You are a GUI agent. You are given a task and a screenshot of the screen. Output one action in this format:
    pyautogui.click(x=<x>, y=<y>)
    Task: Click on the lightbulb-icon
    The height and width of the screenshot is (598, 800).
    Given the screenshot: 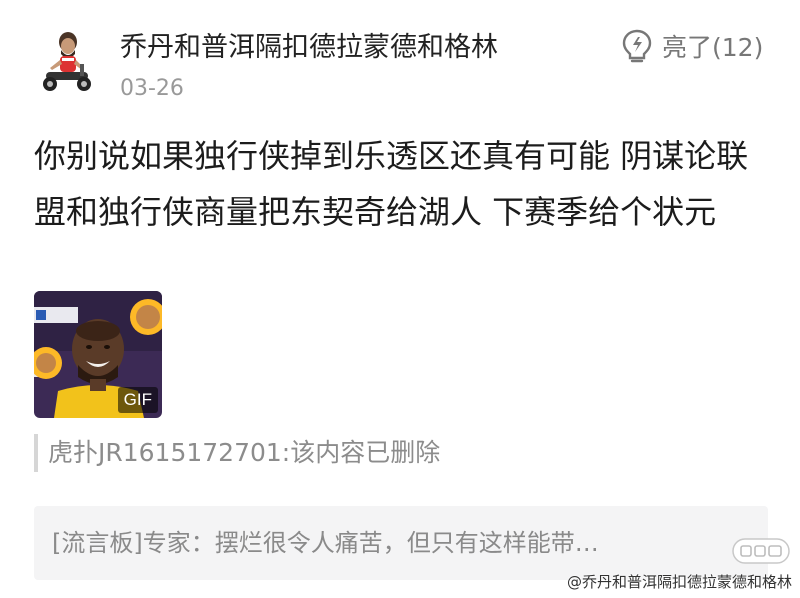 What is the action you would take?
    pyautogui.click(x=637, y=46)
    